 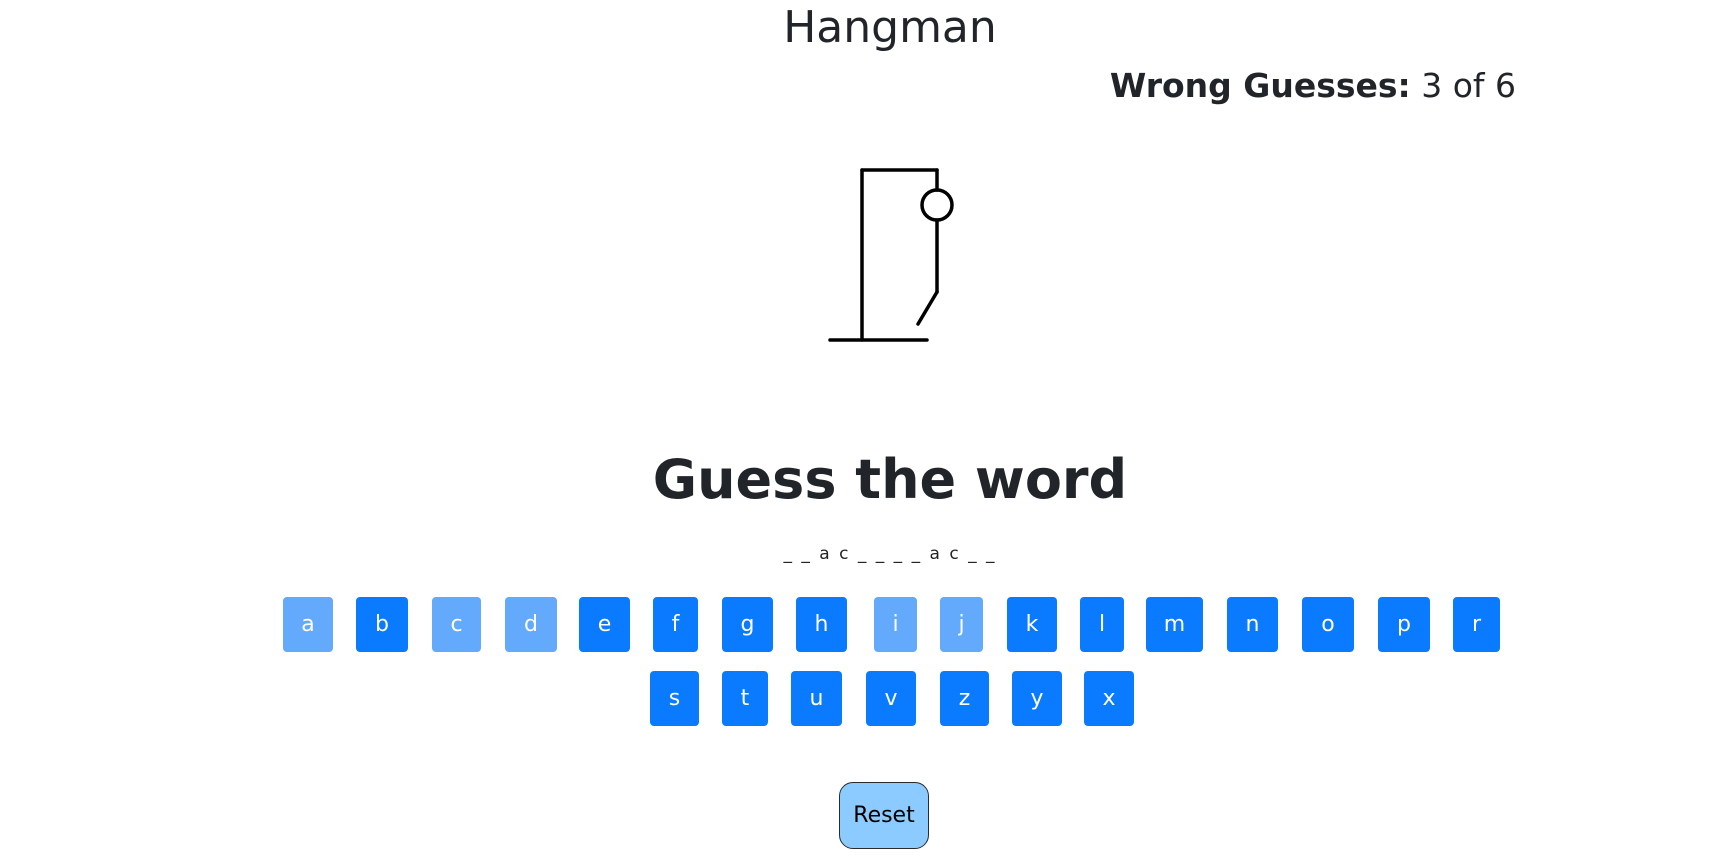 I want to click on letter-key-j: j, so click(x=961, y=624).